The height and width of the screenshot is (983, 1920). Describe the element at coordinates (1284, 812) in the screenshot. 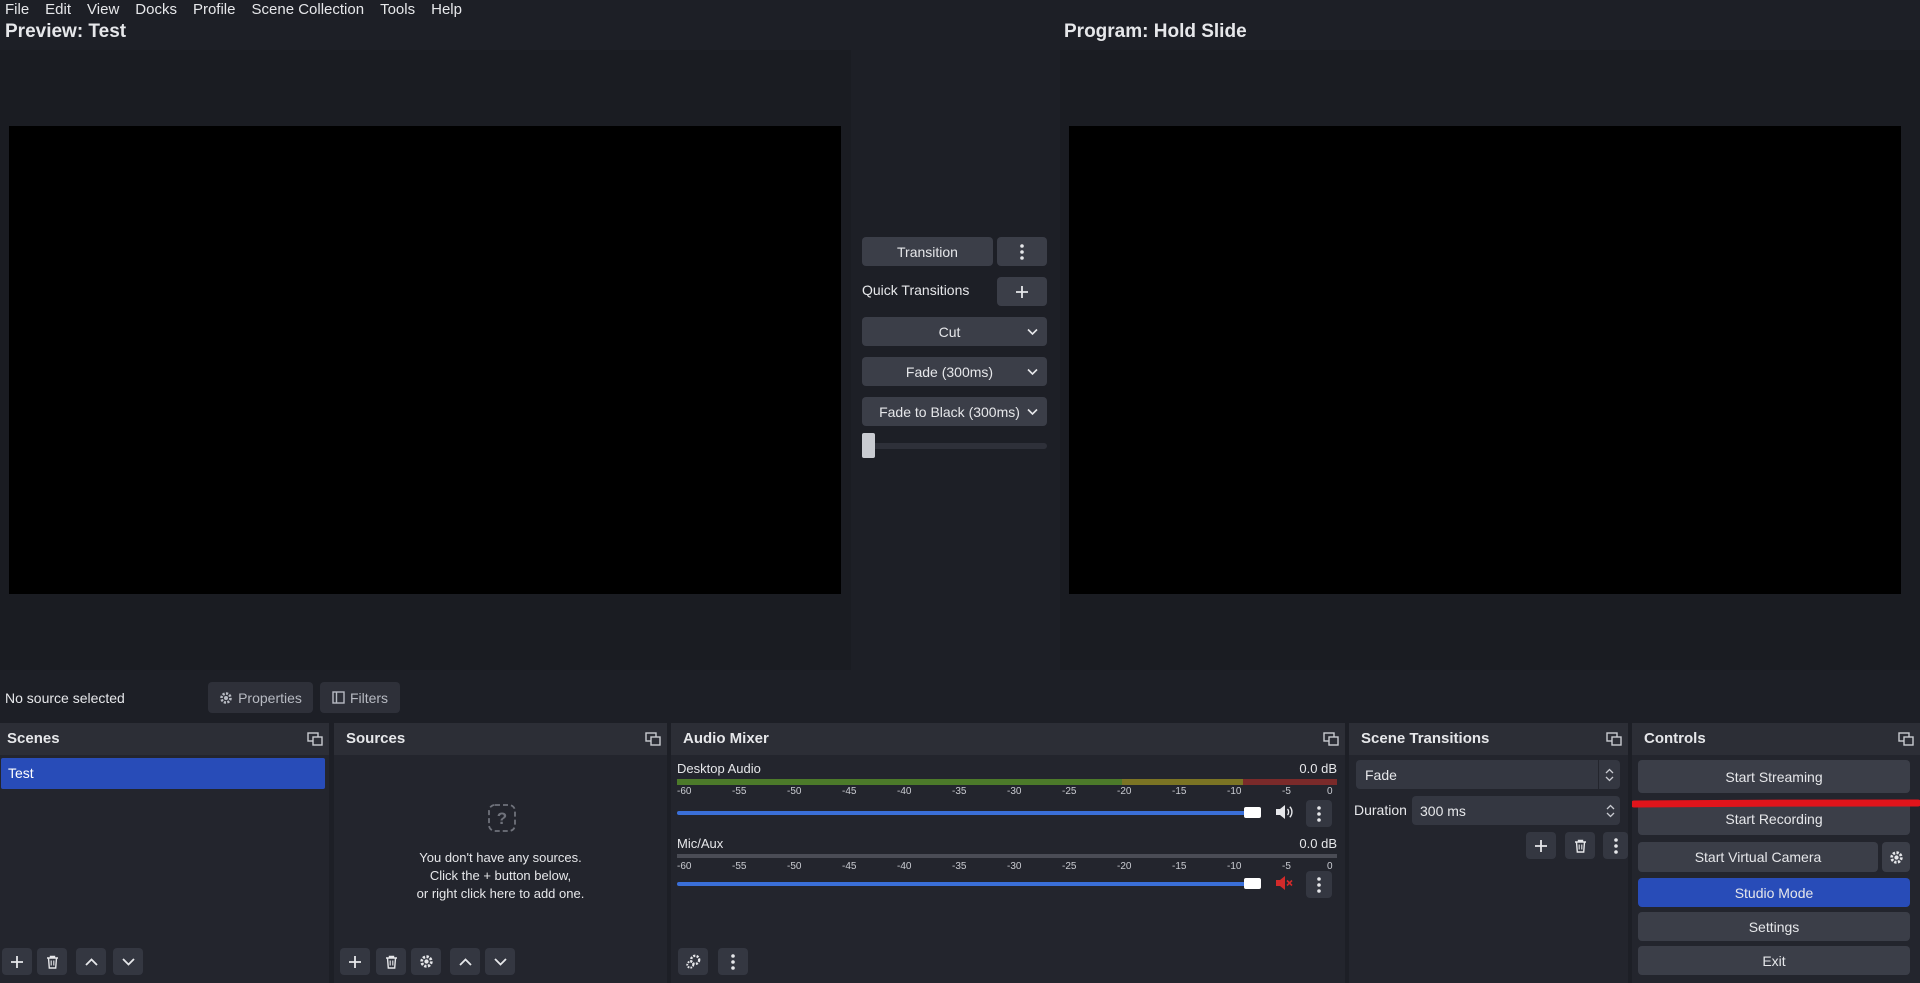

I see `speaker-icon` at that location.